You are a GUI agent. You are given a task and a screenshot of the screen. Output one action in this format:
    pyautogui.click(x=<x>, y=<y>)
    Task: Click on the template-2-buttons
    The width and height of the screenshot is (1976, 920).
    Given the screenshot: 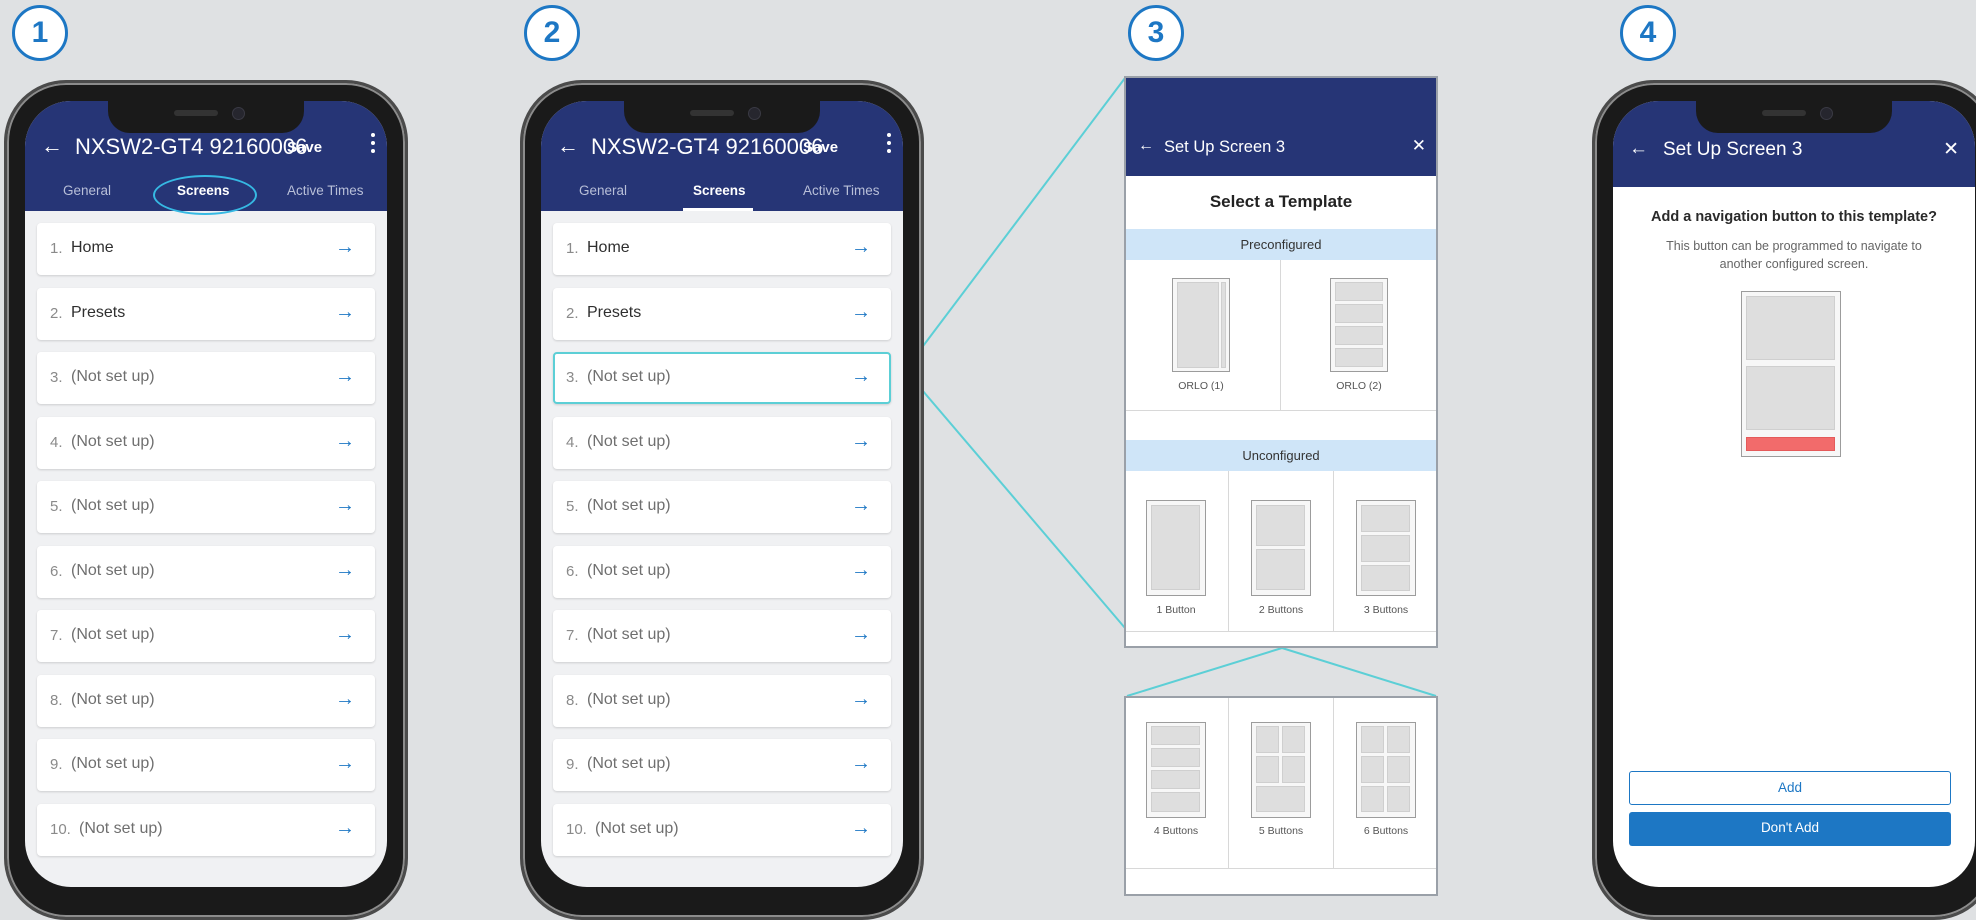 What is the action you would take?
    pyautogui.click(x=1281, y=548)
    